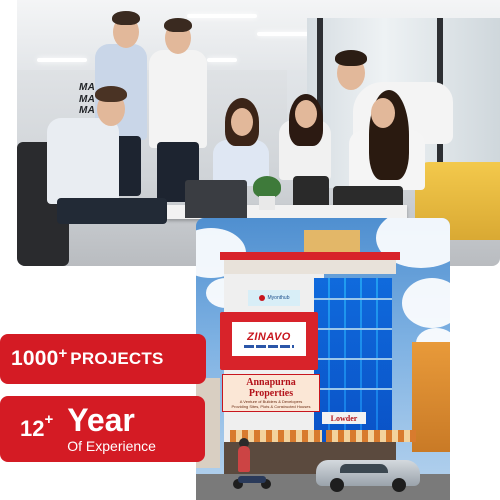 This screenshot has height=500, width=500. What do you see at coordinates (117, 358) in the screenshot?
I see `projects-label: PROJECTS` at bounding box center [117, 358].